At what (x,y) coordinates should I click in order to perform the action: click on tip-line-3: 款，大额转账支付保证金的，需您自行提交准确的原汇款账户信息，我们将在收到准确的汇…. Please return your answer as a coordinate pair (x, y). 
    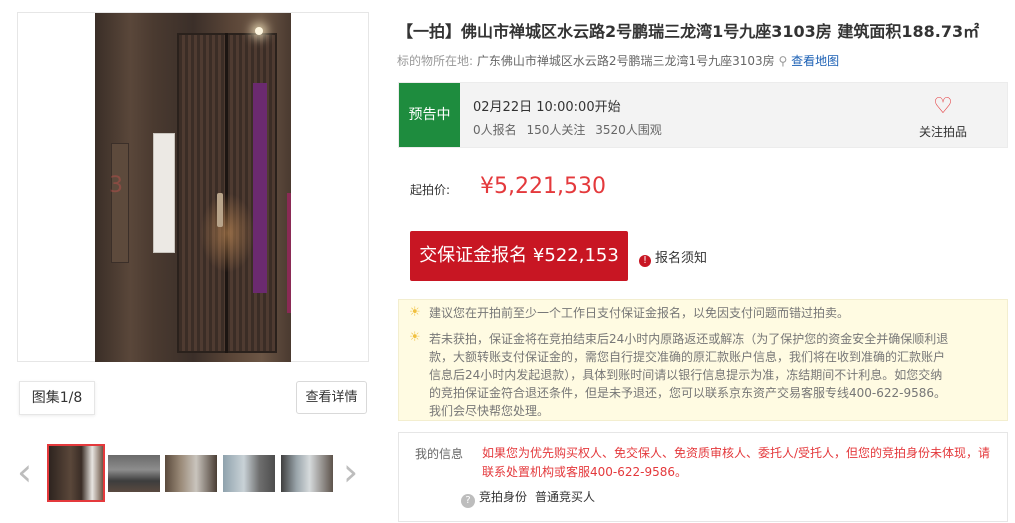
    Looking at the image, I should click on (687, 357).